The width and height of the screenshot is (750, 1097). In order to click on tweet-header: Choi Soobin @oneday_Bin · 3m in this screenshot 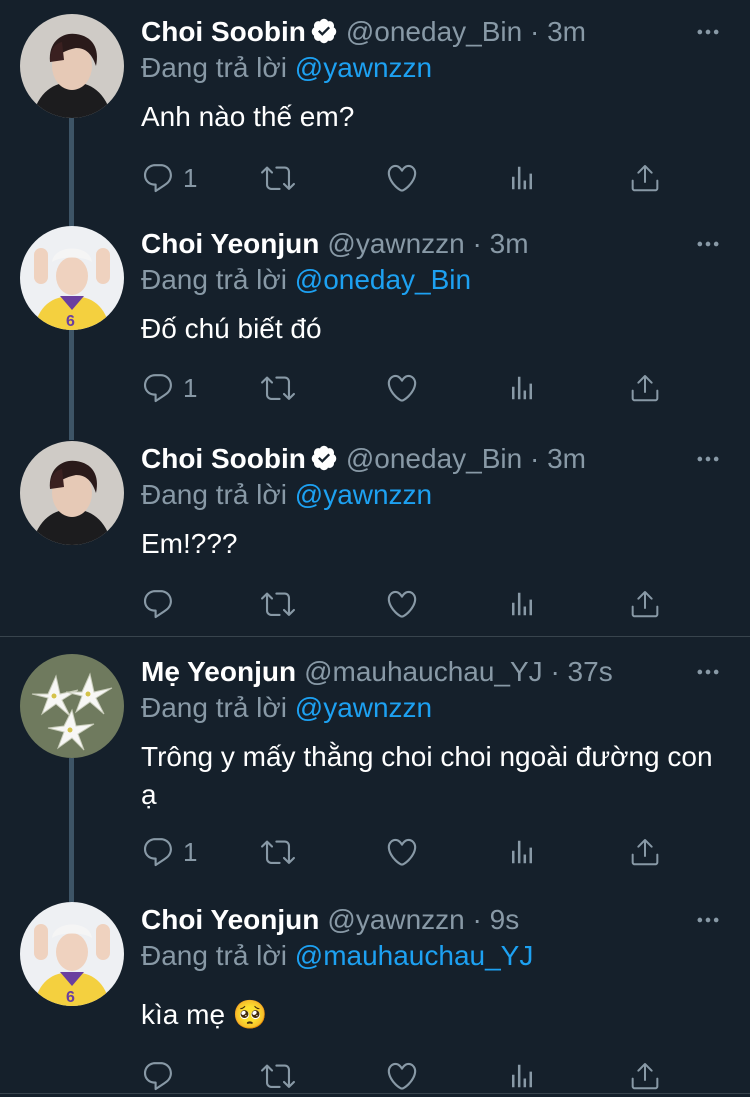, I will do `click(363, 459)`.